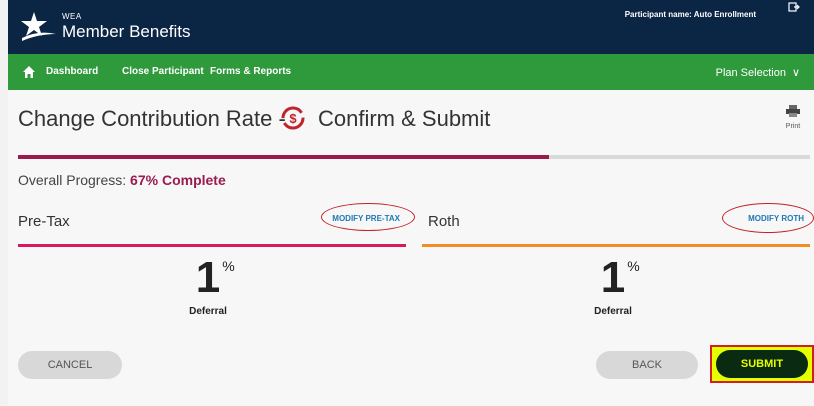 The height and width of the screenshot is (406, 814). What do you see at coordinates (793, 111) in the screenshot?
I see `printer-icon` at bounding box center [793, 111].